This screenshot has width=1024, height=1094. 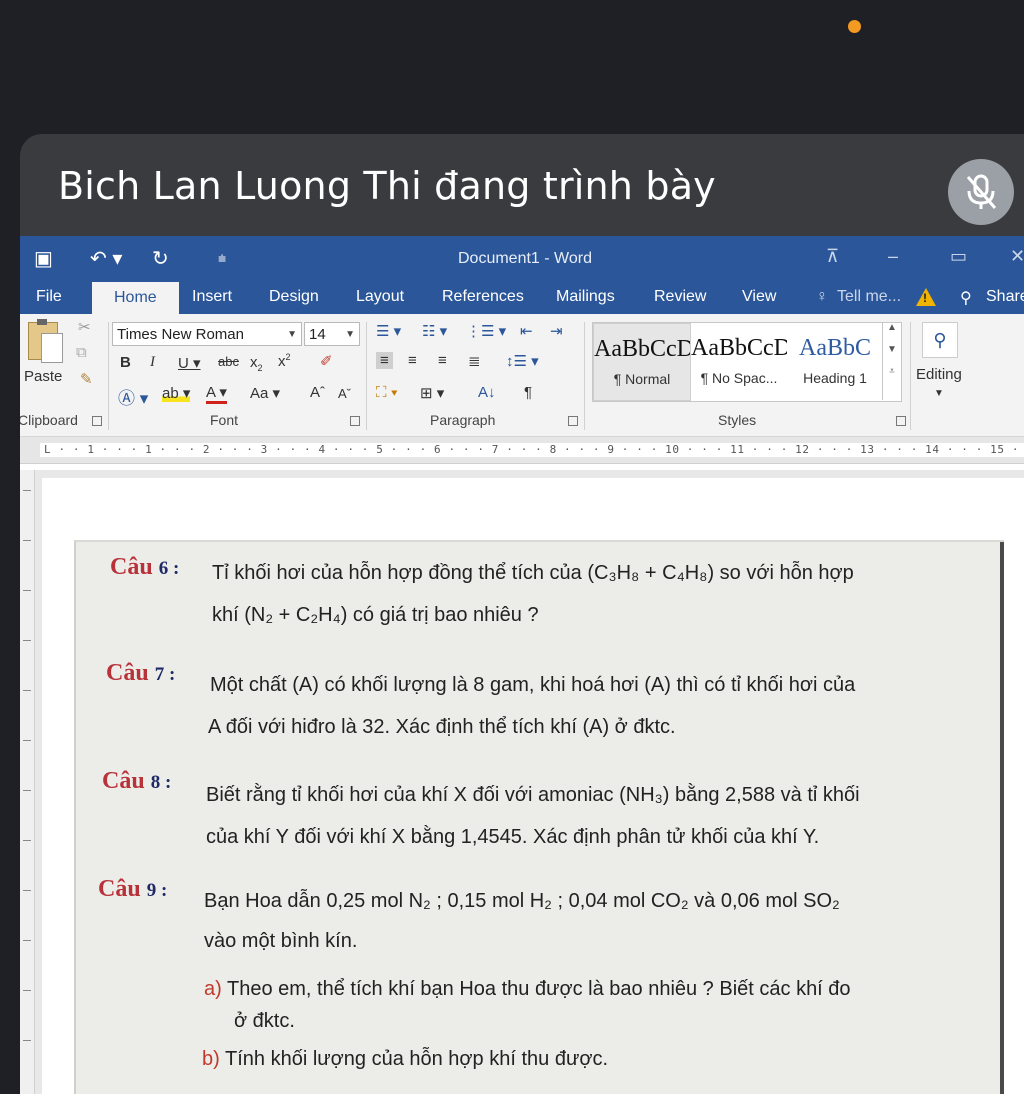 I want to click on copy-icon: ⧉, so click(x=81, y=352).